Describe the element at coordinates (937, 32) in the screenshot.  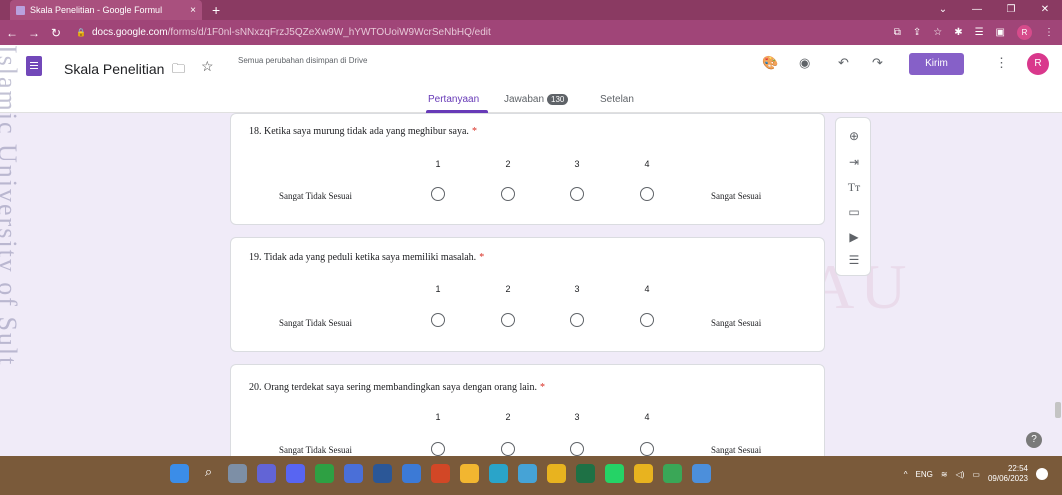
I see `bookmark-star-icon: ☆` at that location.